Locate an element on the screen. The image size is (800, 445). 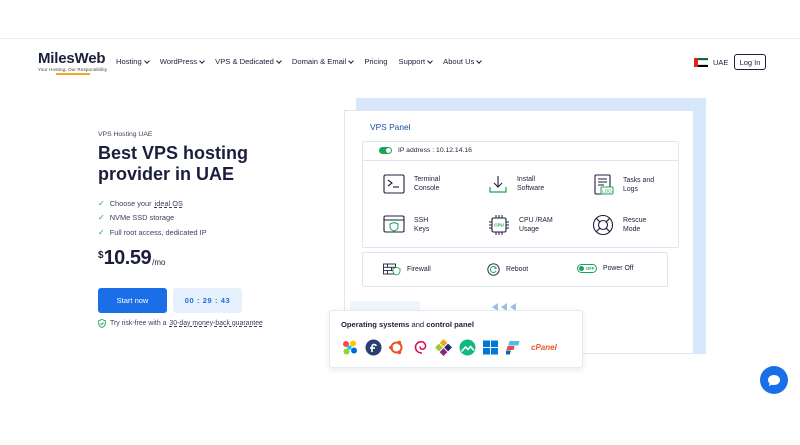
tile-label: Terminal Console is located at coordinates (427, 184).